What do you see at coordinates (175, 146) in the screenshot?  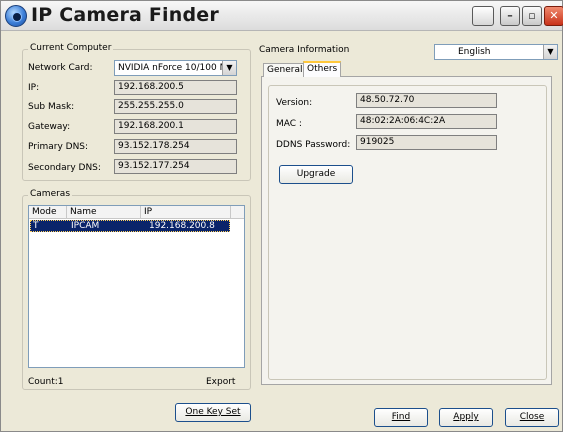 I see `primary-dns-field: 93.152.178.254` at bounding box center [175, 146].